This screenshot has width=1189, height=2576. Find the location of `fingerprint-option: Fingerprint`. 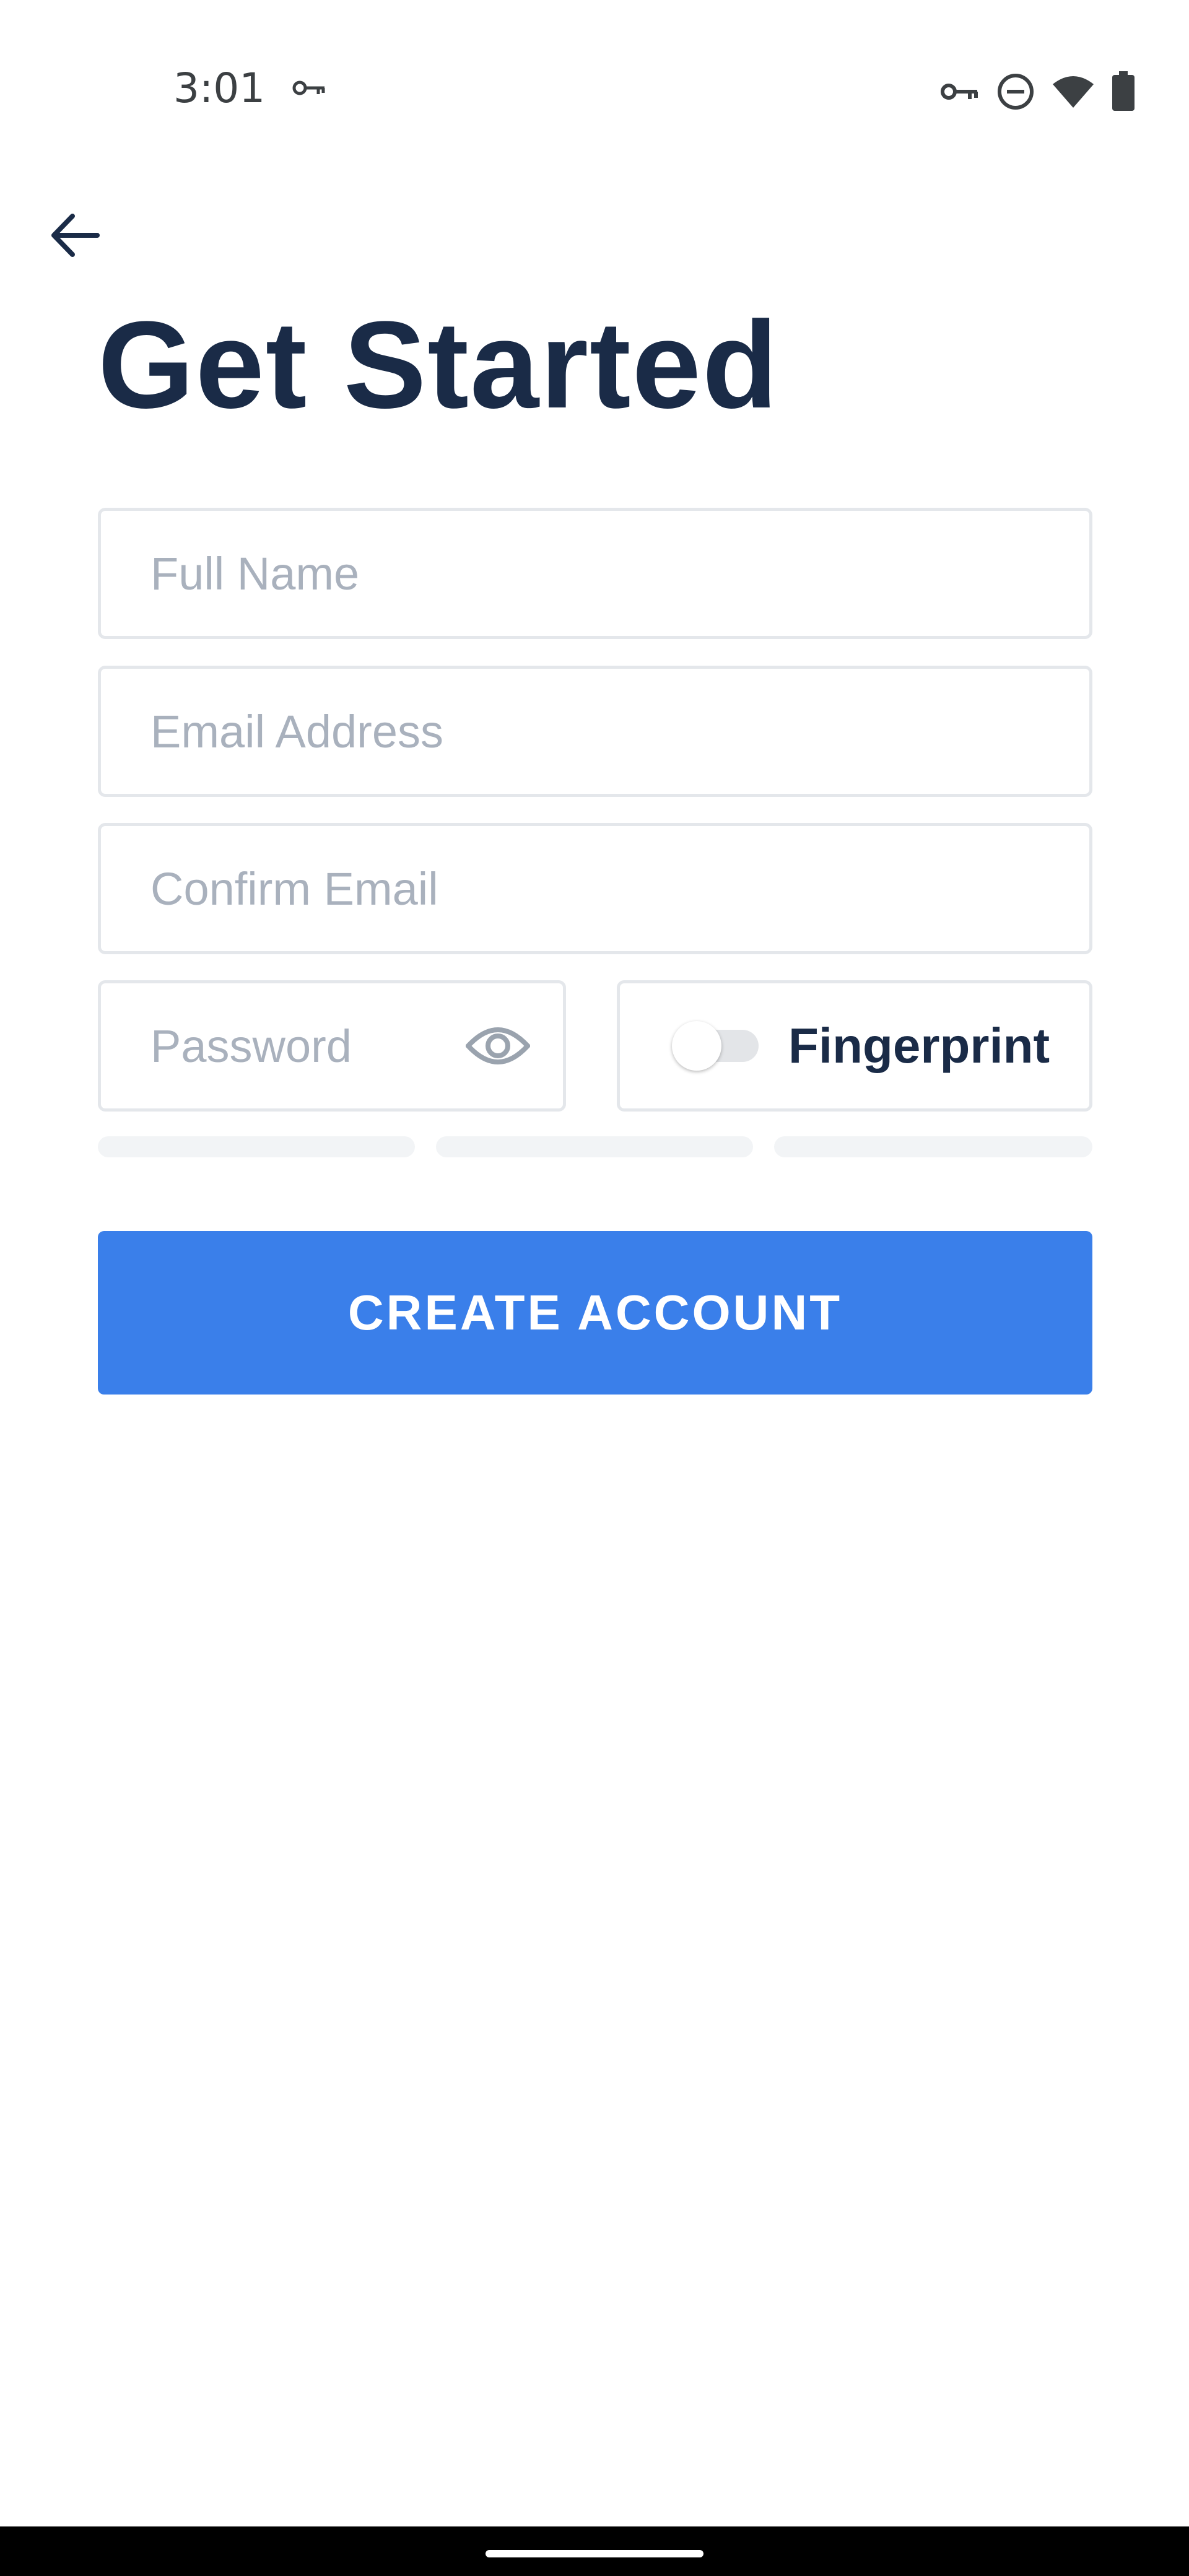

fingerprint-option: Fingerprint is located at coordinates (854, 1046).